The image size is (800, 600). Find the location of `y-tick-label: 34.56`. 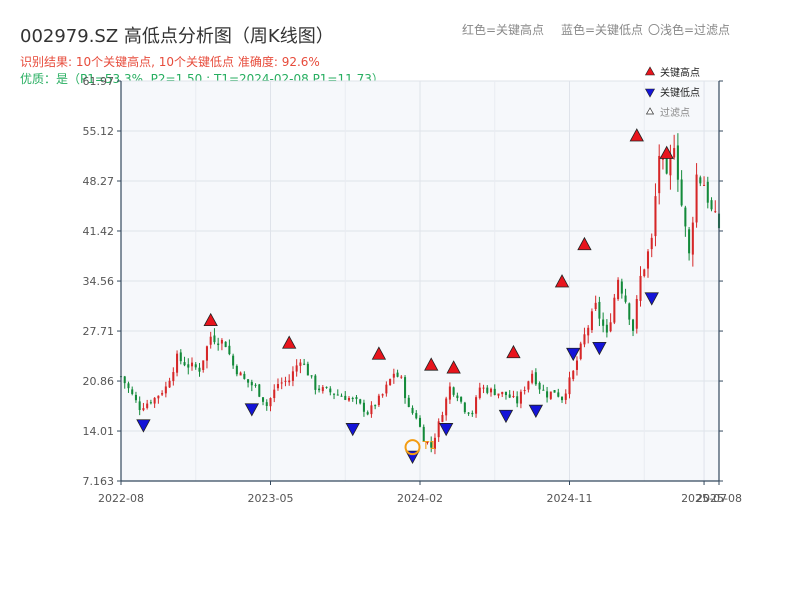

y-tick-label: 34.56 is located at coordinates (99, 281).